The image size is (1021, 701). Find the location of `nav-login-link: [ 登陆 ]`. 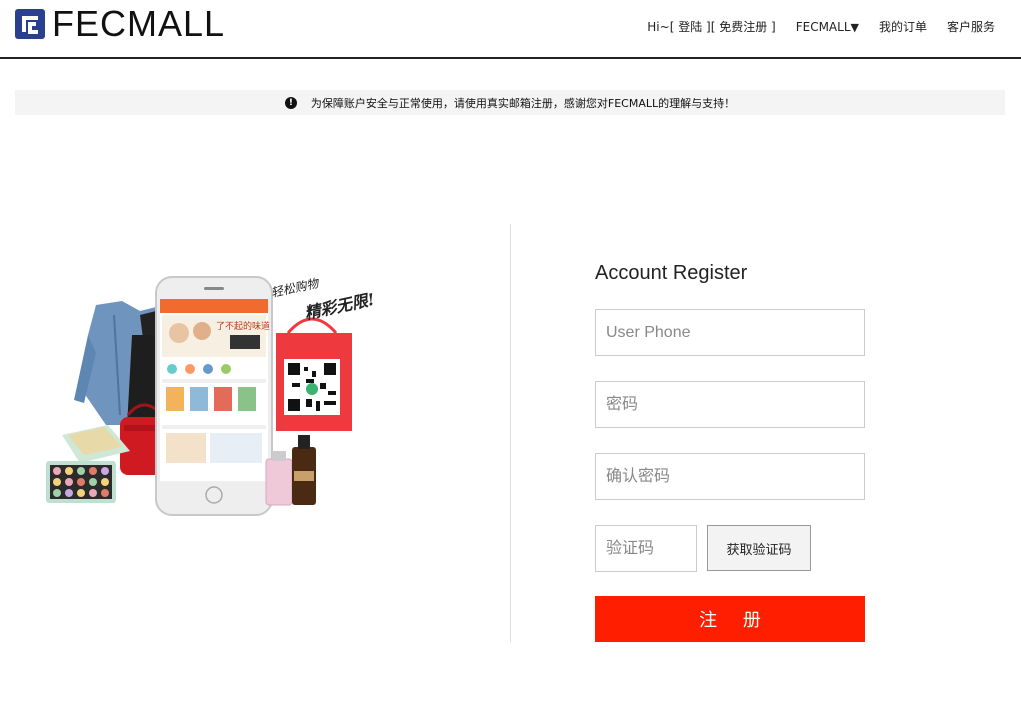

nav-login-link: [ 登陆 ] is located at coordinates (690, 26).